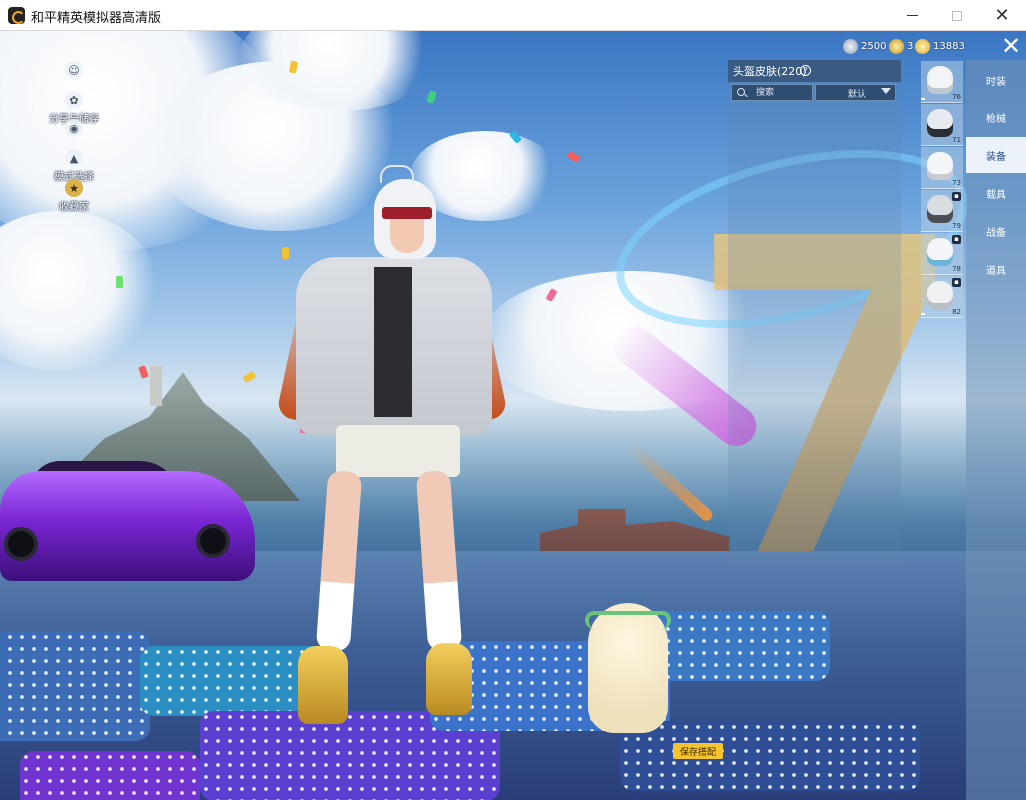  I want to click on currency-value: 3, so click(910, 46).